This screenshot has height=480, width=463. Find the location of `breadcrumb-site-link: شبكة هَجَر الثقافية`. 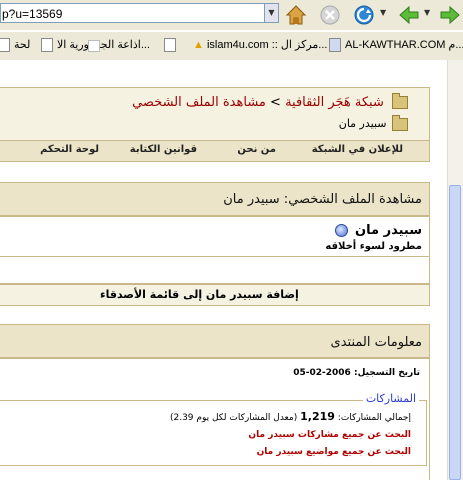

breadcrumb-site-link: شبكة هَجَر الثقافية is located at coordinates (334, 102).